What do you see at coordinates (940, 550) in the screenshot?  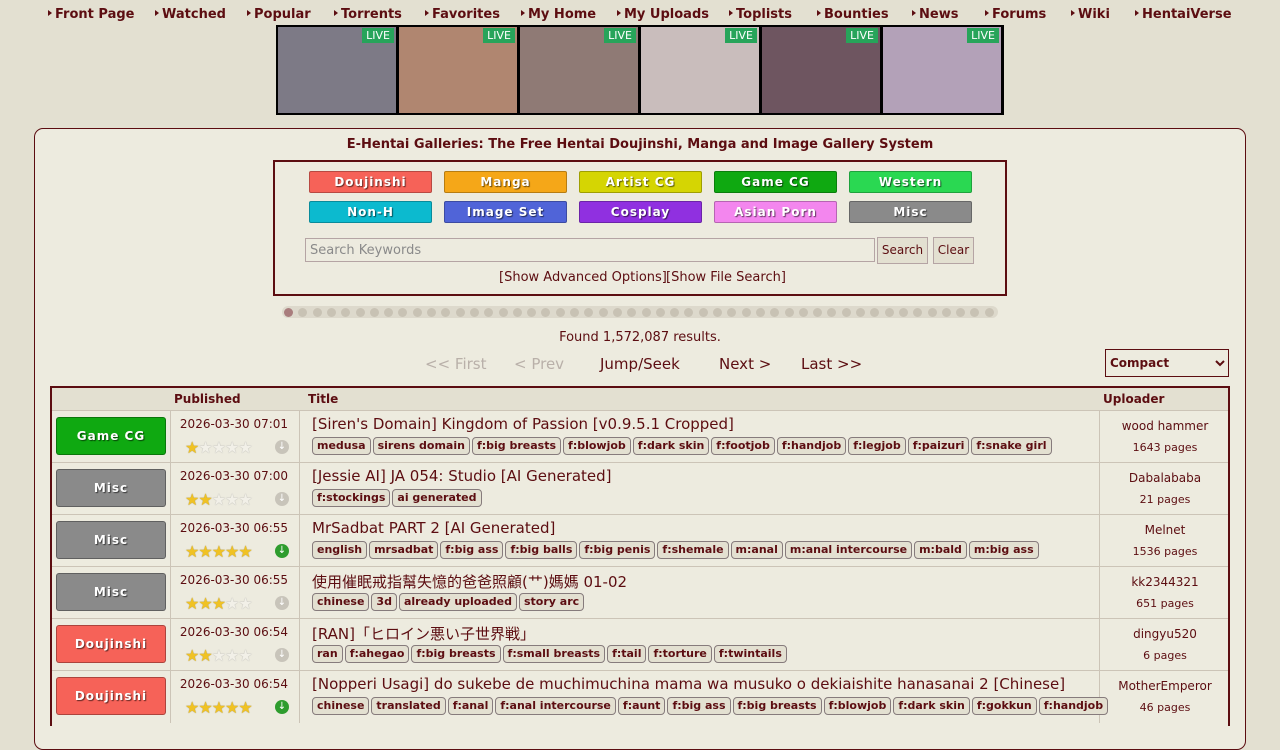 I see `tag: m:bald` at bounding box center [940, 550].